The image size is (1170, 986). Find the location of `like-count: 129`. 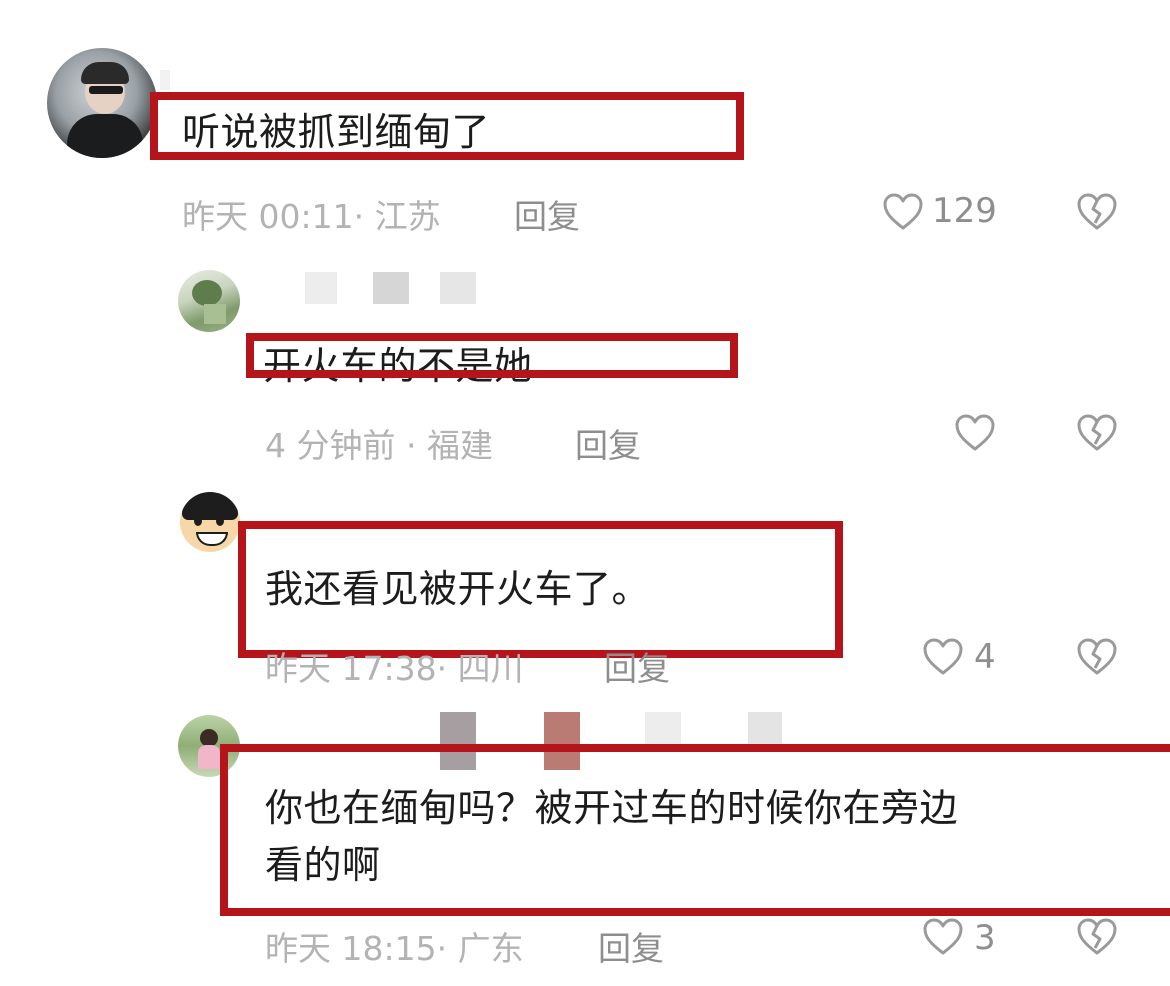

like-count: 129 is located at coordinates (964, 211).